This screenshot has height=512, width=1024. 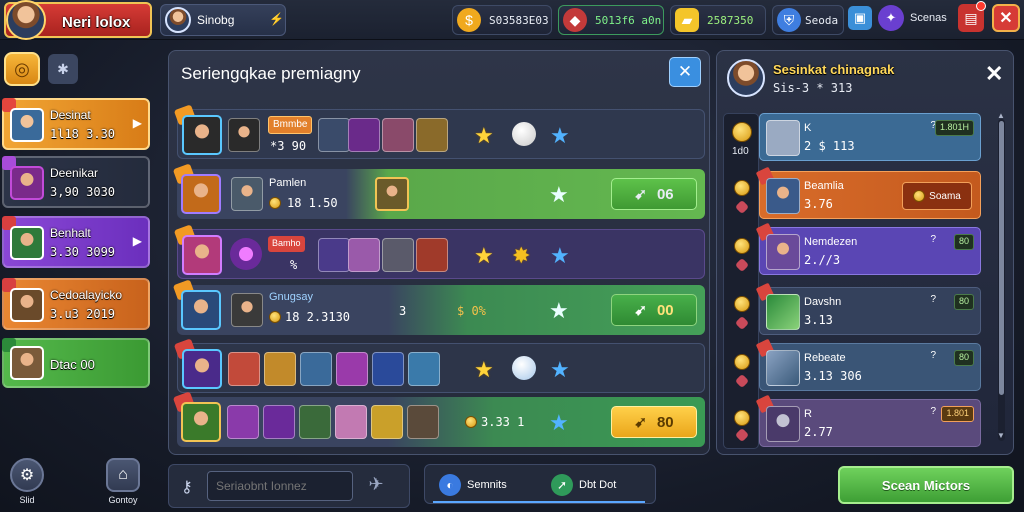 I want to click on scroll-down-icon: ▼, so click(x=1001, y=435).